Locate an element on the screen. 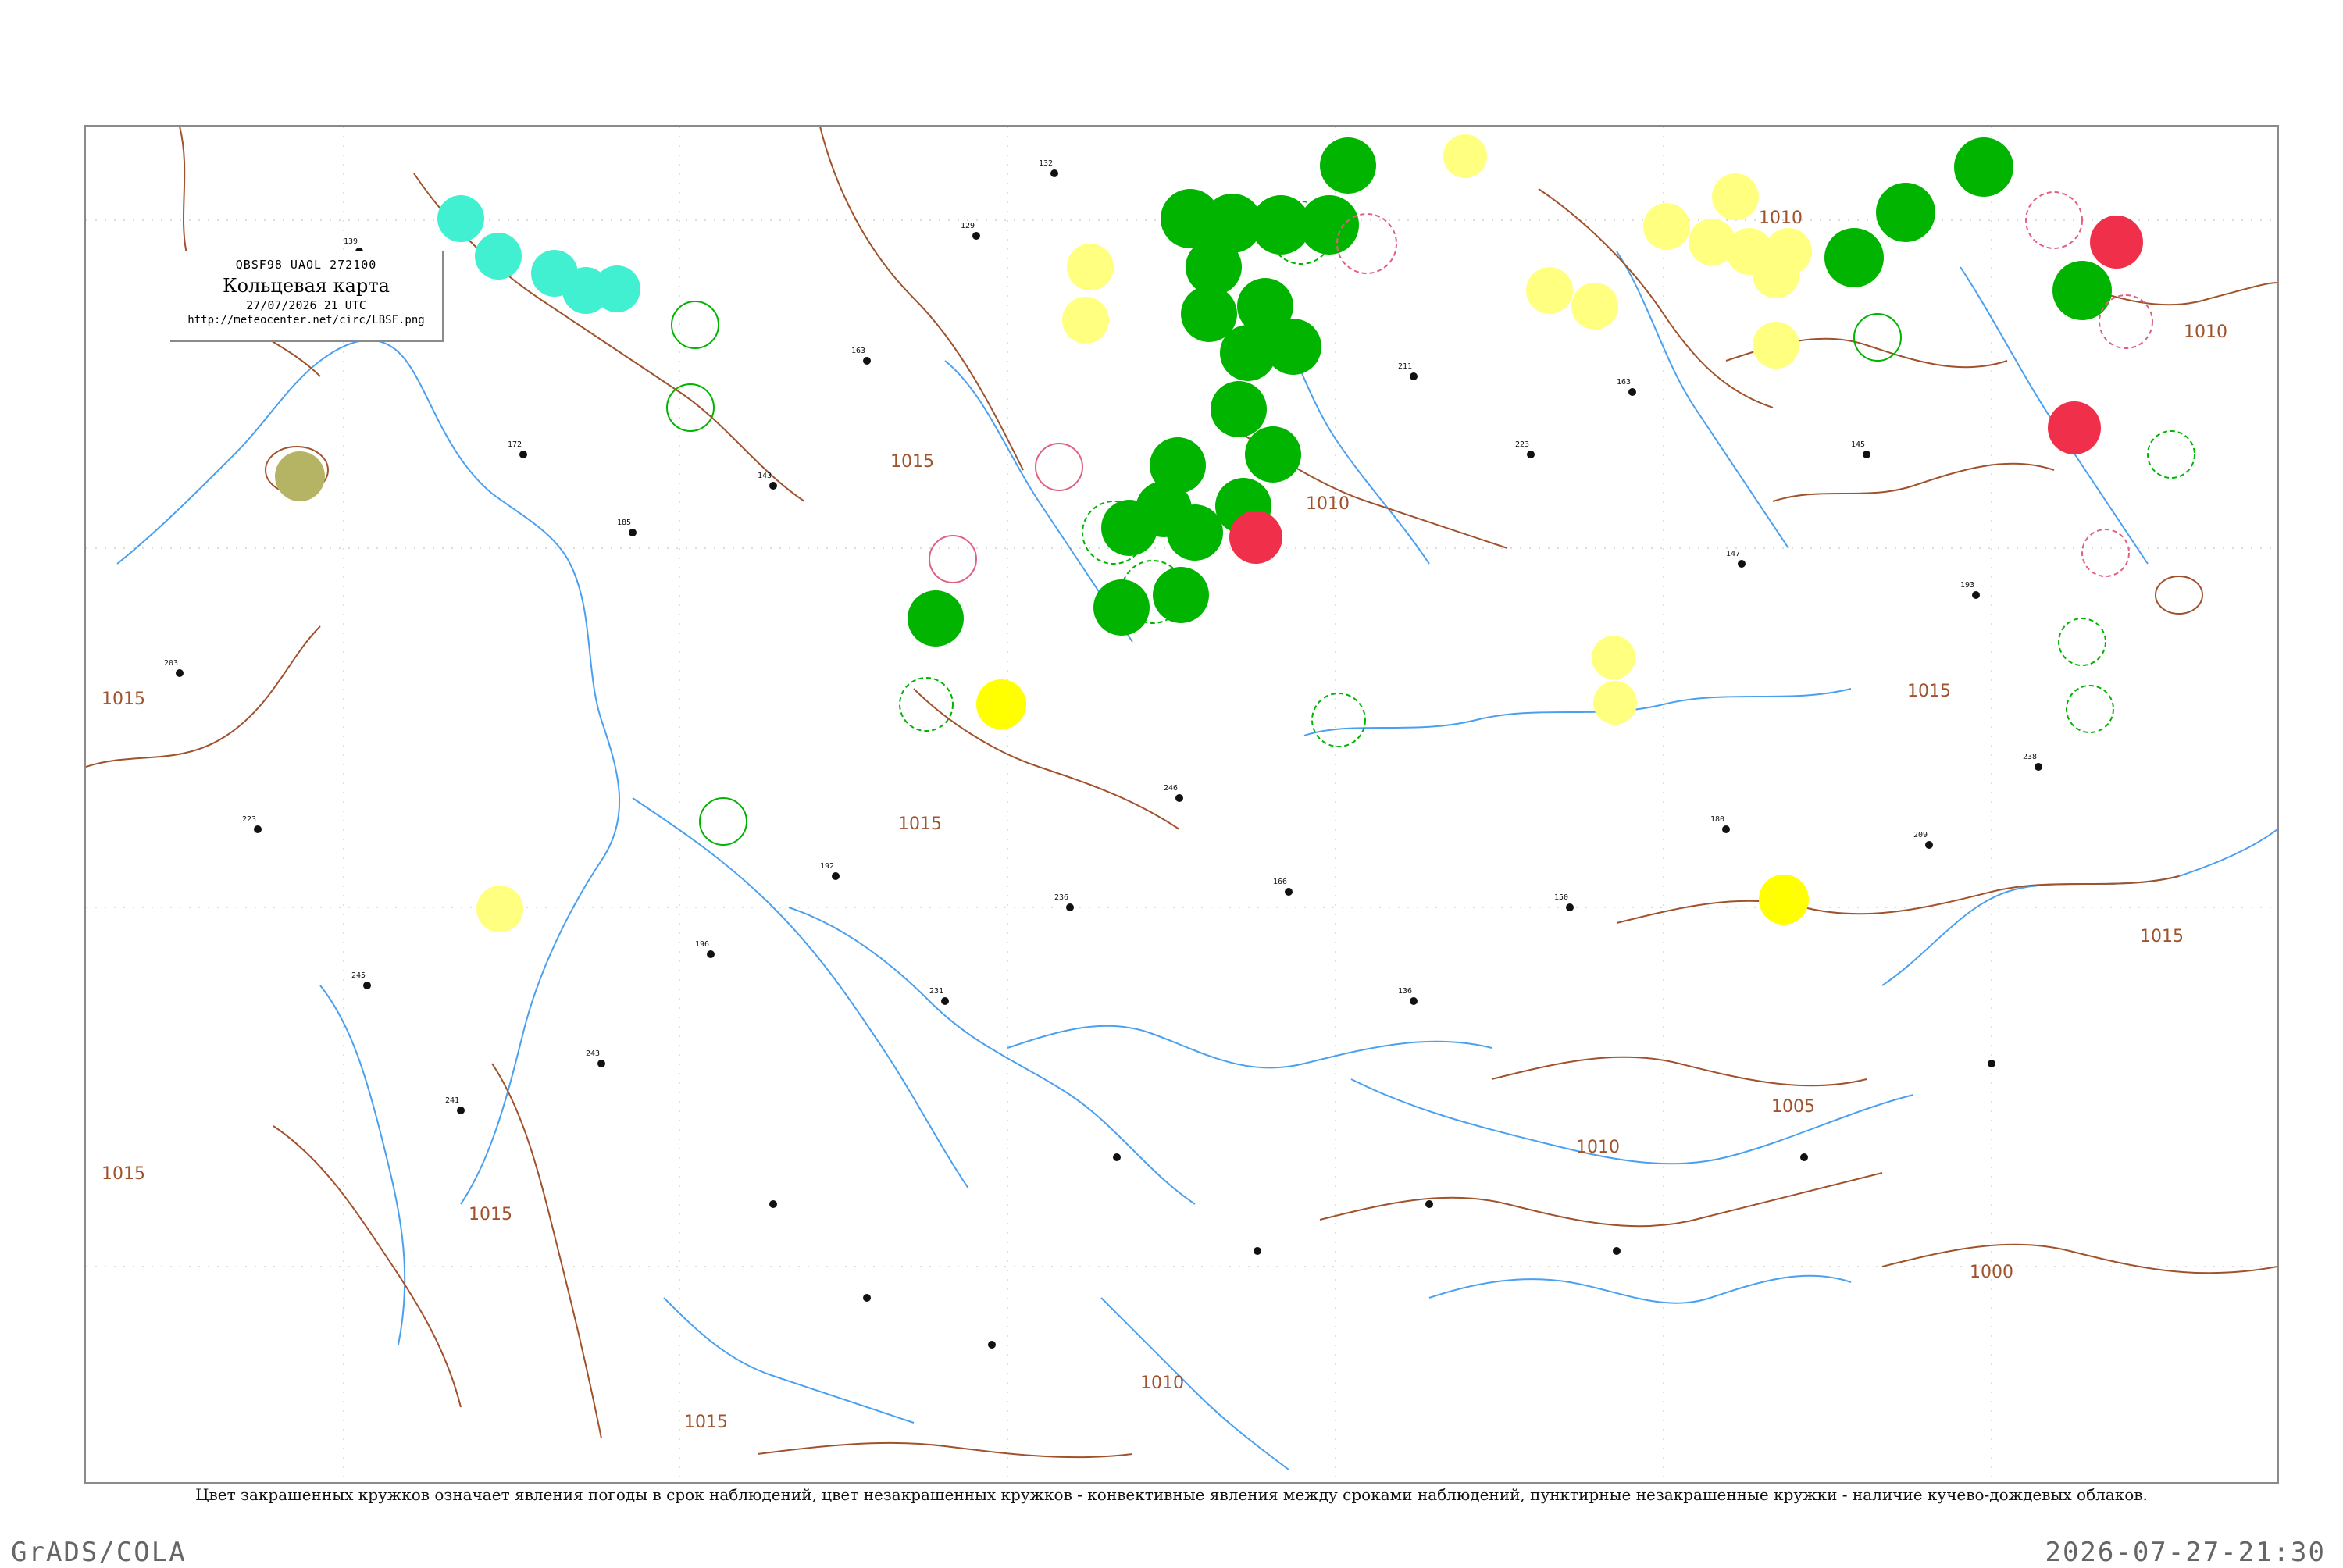  svg-text: 139 is located at coordinates (351, 241).